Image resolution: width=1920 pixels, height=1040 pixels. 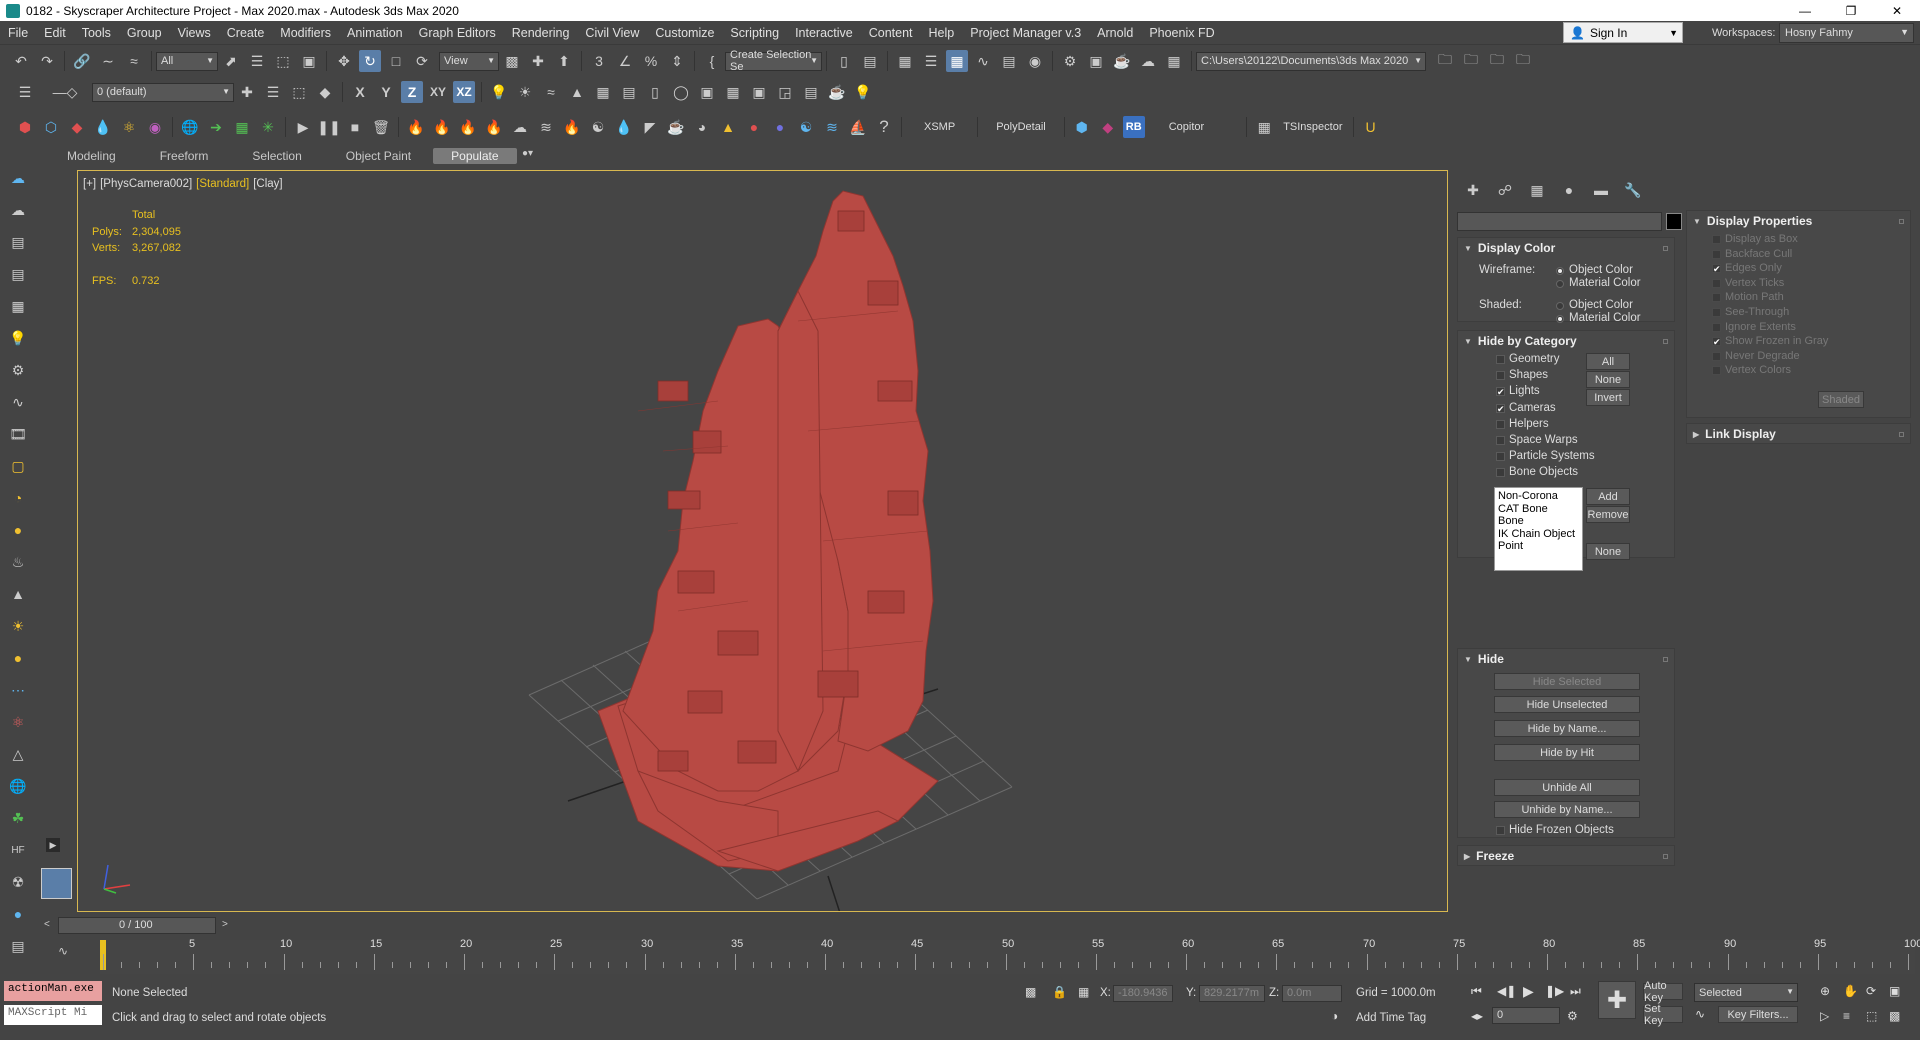 I want to click on filter-list-item: Bone, so click(x=1538, y=521).